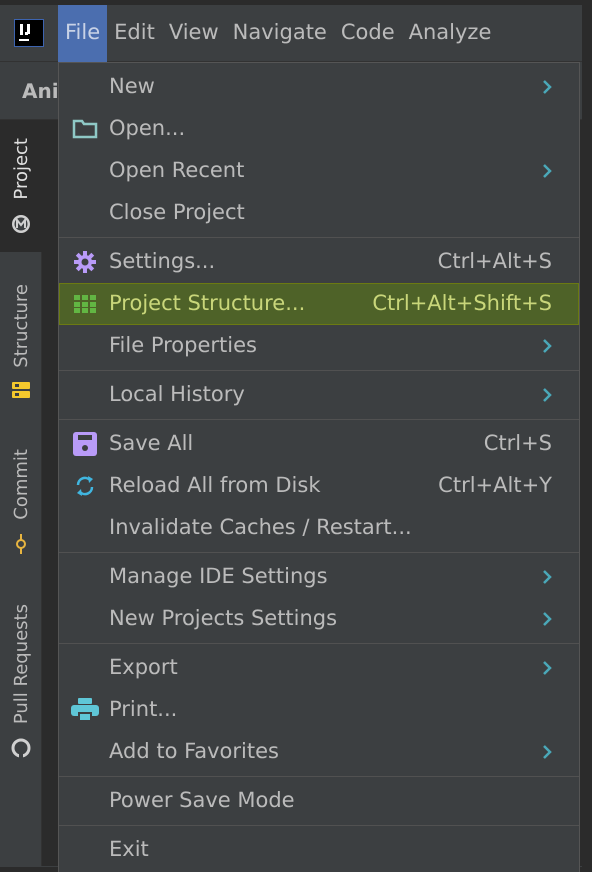  Describe the element at coordinates (85, 304) in the screenshot. I see `grid-icon` at that location.